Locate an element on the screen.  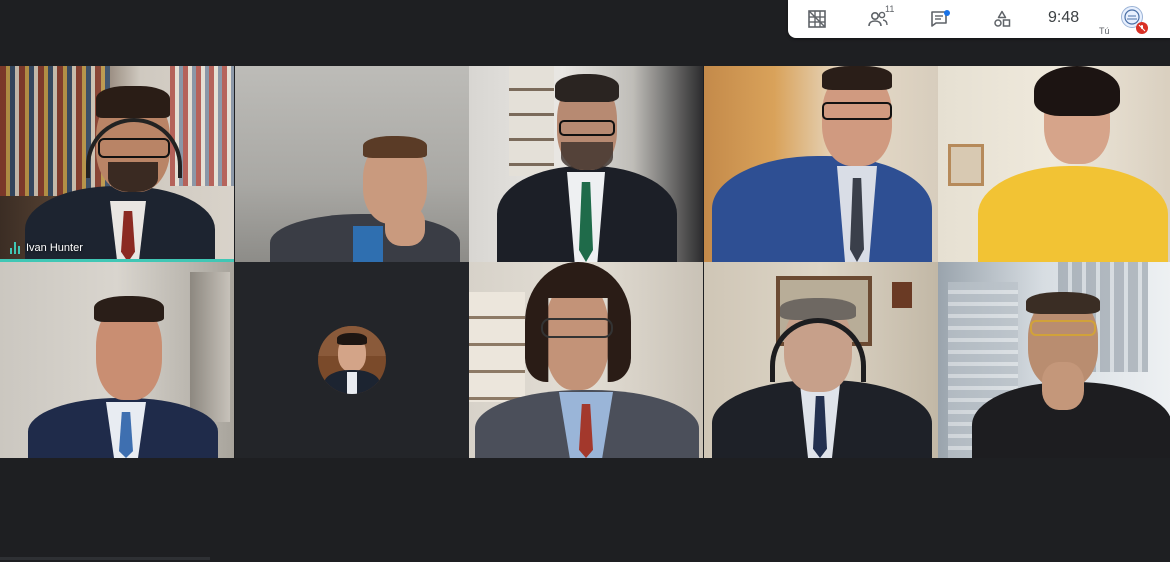
participant-name-tag: Ivan Hunter is located at coordinates (46, 248).